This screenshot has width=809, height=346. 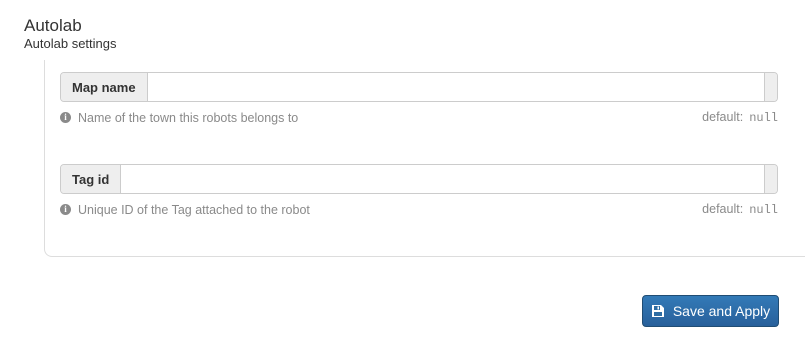 What do you see at coordinates (770, 87) in the screenshot?
I see `map-name-input-end` at bounding box center [770, 87].